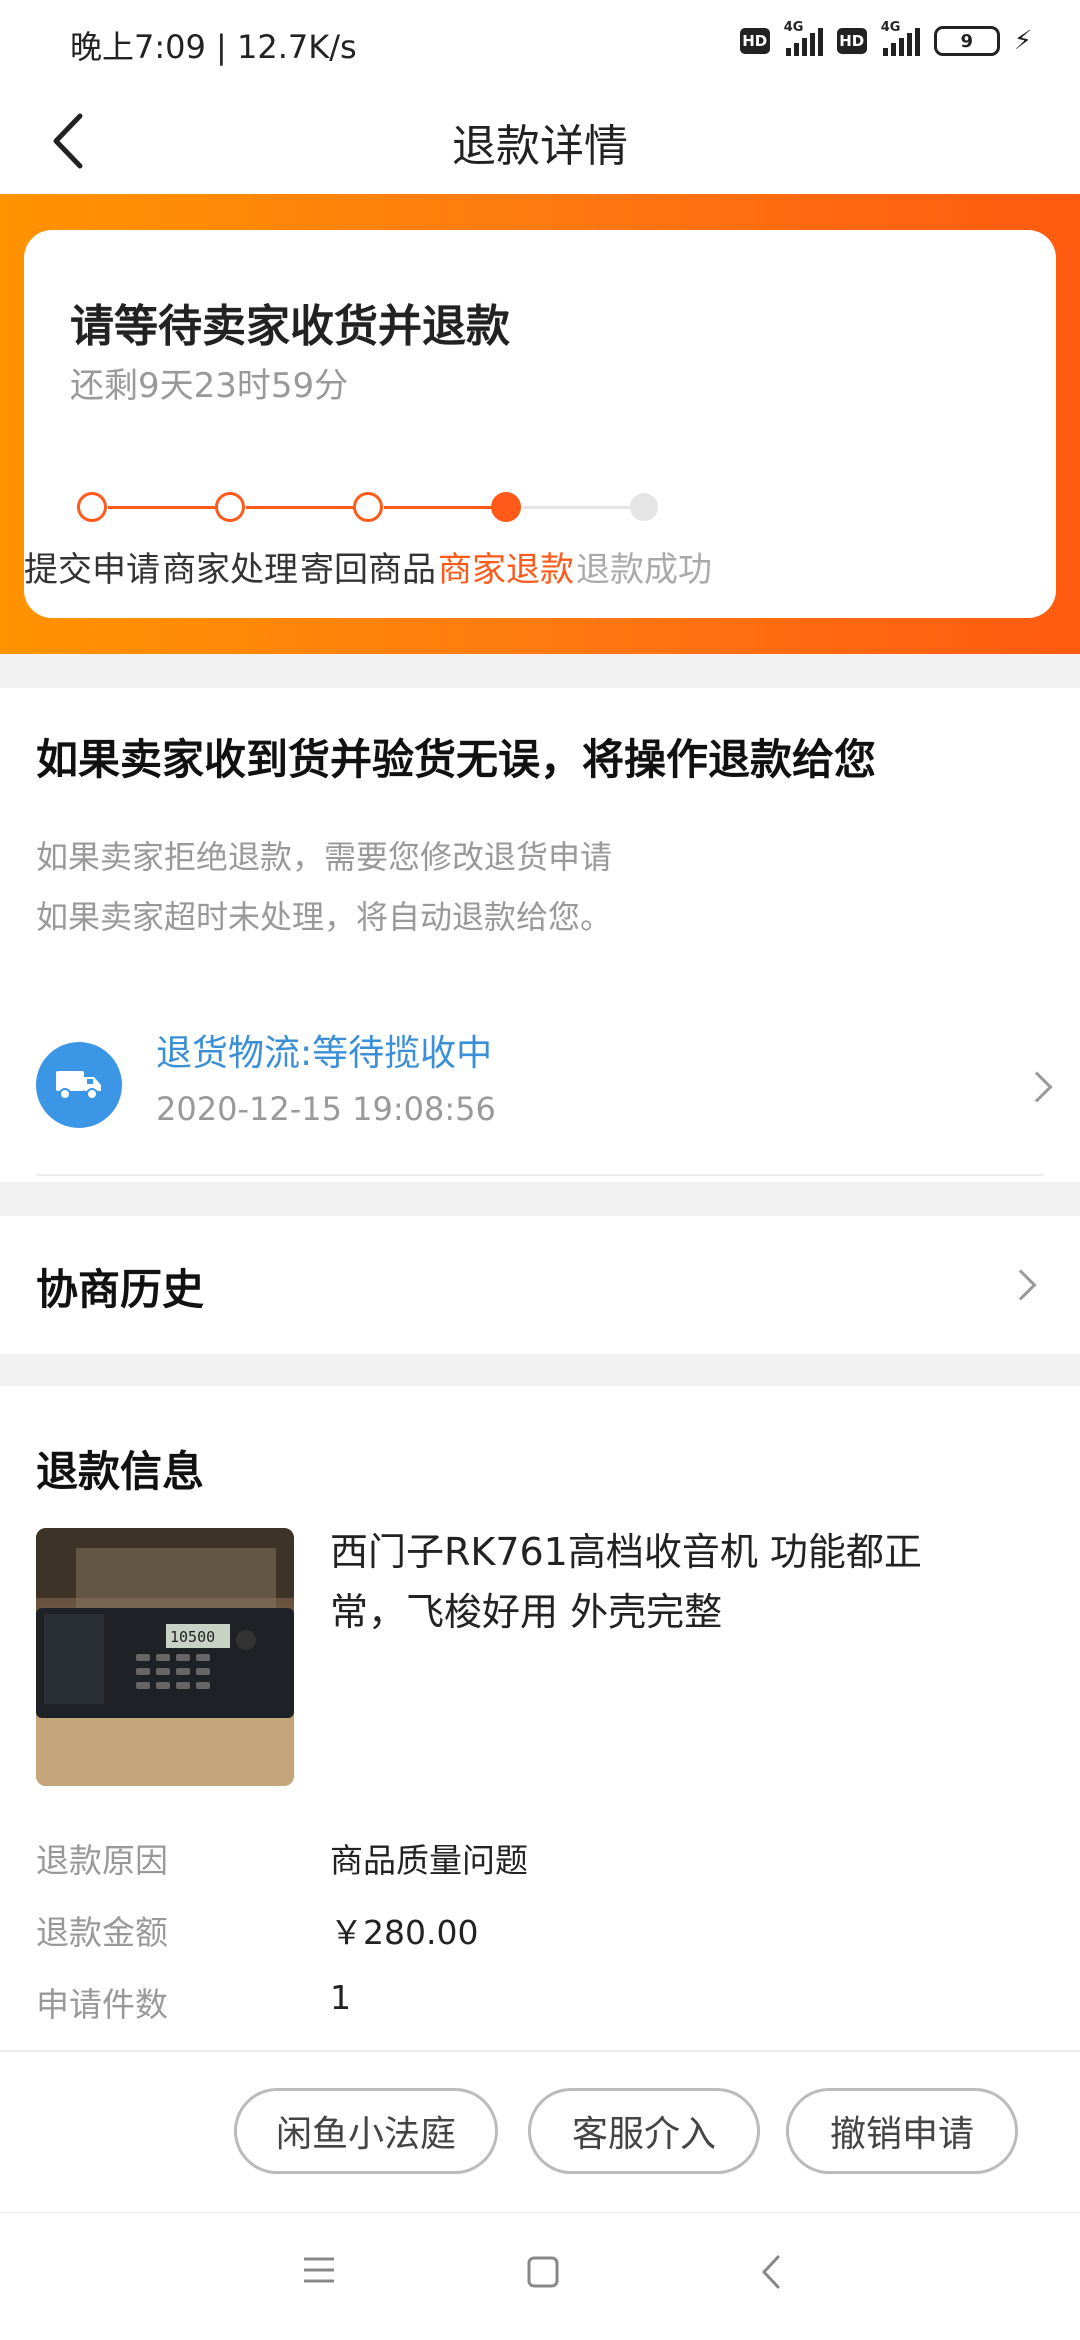 The width and height of the screenshot is (1080, 2340). I want to click on refund-amount-row: 退款金额 ￥280.00, so click(536, 1931).